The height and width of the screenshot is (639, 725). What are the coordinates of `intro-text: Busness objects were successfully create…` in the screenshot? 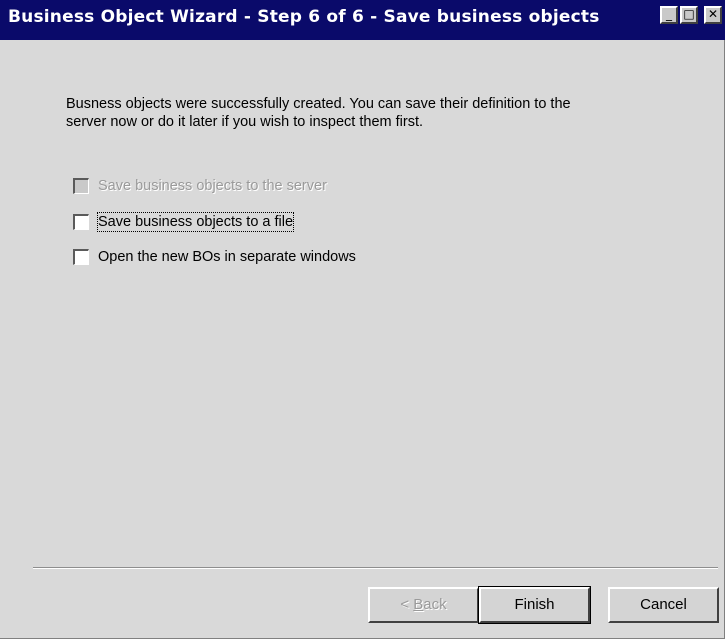 It's located at (366, 113).